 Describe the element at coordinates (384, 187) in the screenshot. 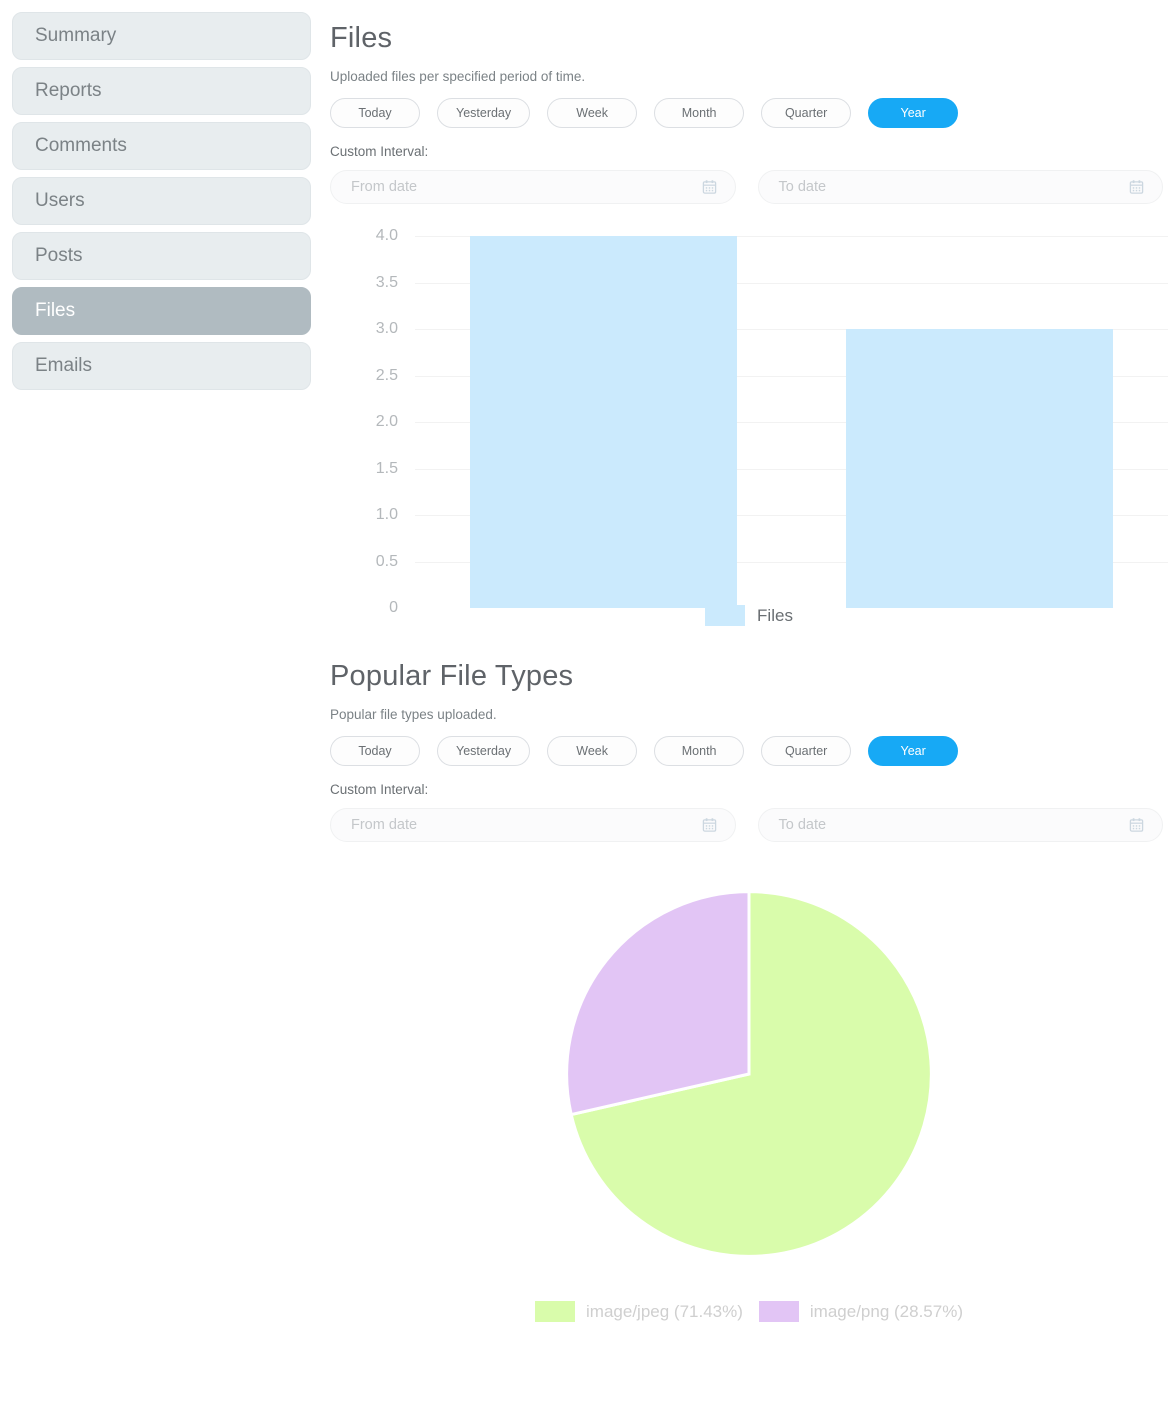

I see `files-from-date-placeholder: From date` at that location.